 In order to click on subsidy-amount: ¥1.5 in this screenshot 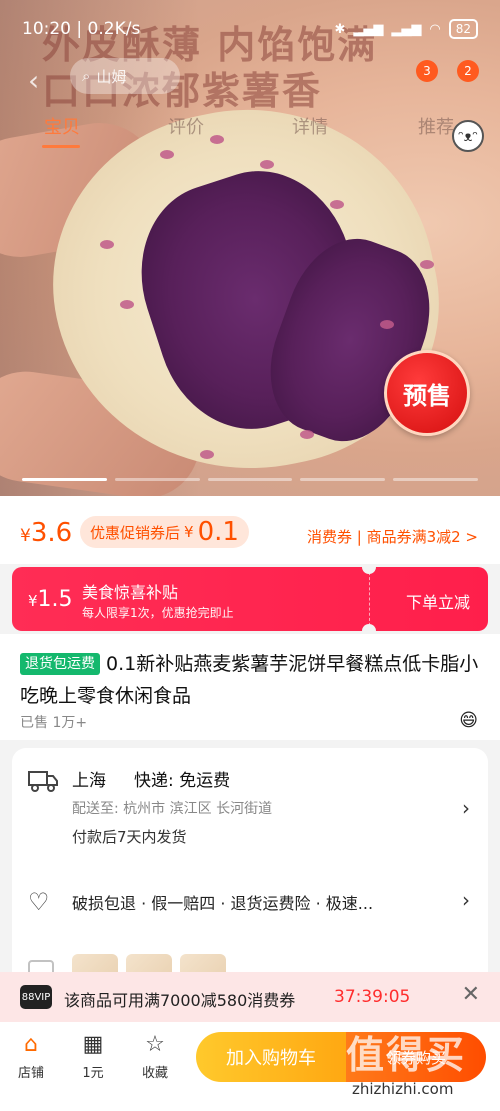, I will do `click(50, 599)`.